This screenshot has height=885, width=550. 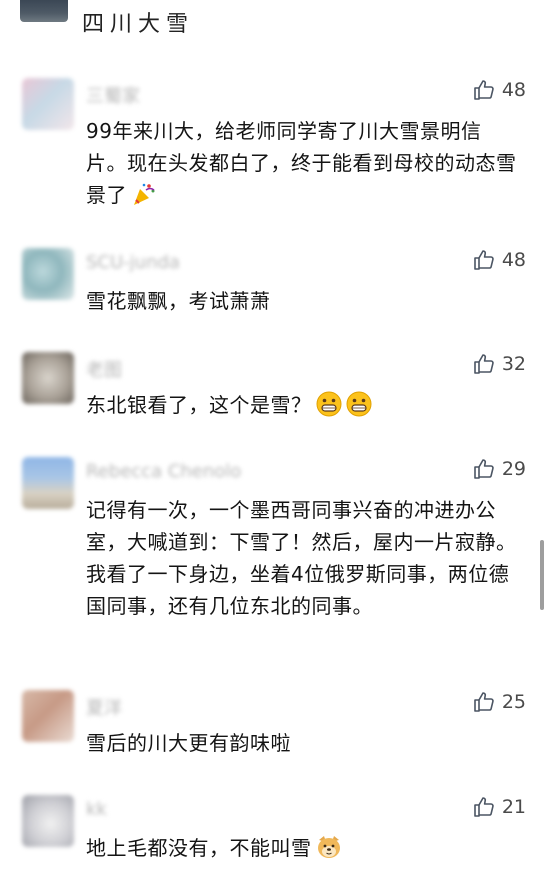 What do you see at coordinates (513, 364) in the screenshot?
I see `like-count: 32` at bounding box center [513, 364].